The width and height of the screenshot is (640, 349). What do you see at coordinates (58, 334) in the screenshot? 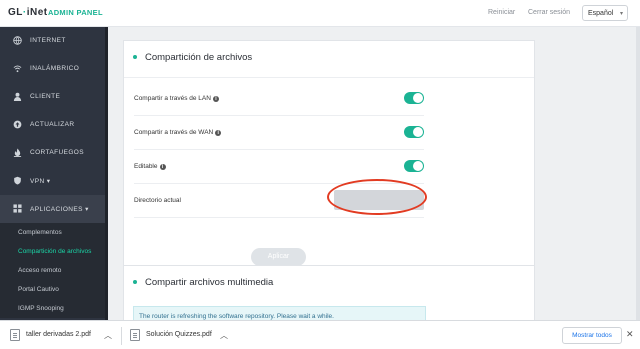
I see `download-filename: taller derivadas 2.pdf` at bounding box center [58, 334].